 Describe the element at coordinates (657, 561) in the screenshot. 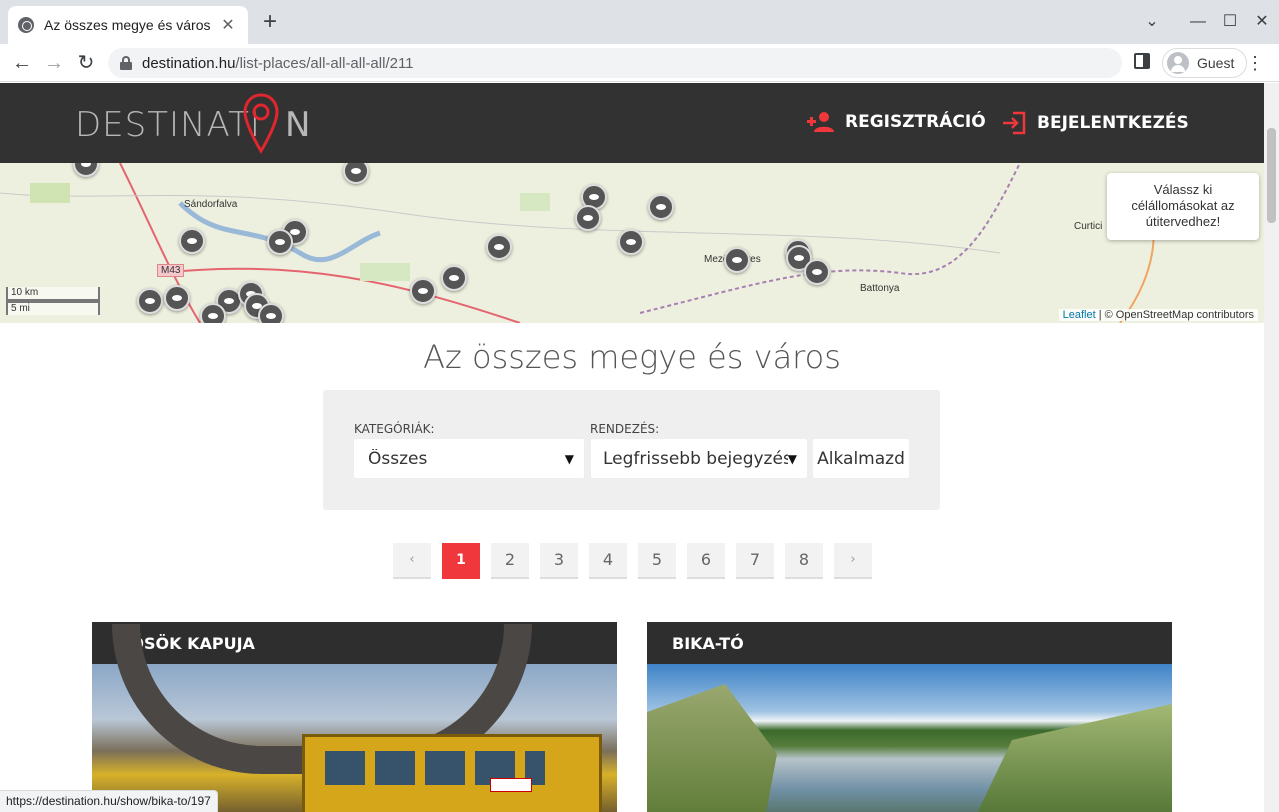

I see `page-button: 5` at that location.